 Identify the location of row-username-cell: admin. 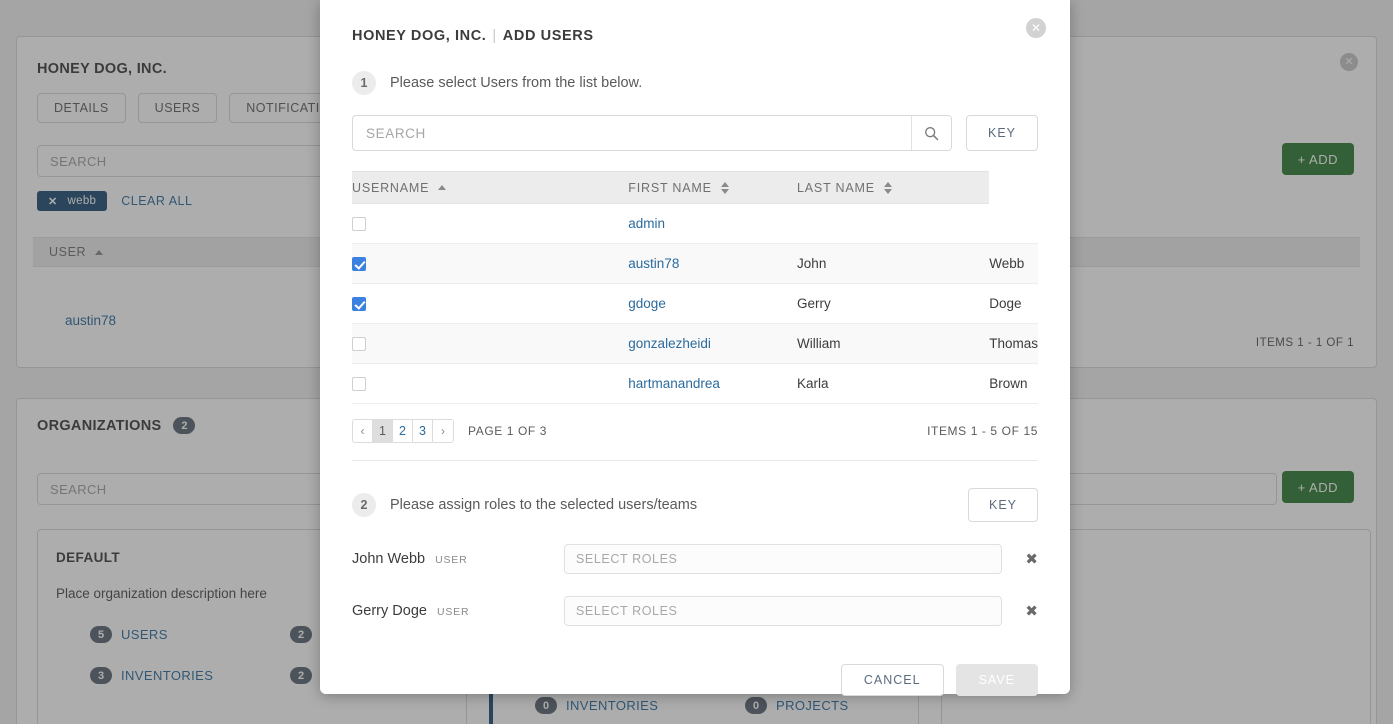
(713, 223).